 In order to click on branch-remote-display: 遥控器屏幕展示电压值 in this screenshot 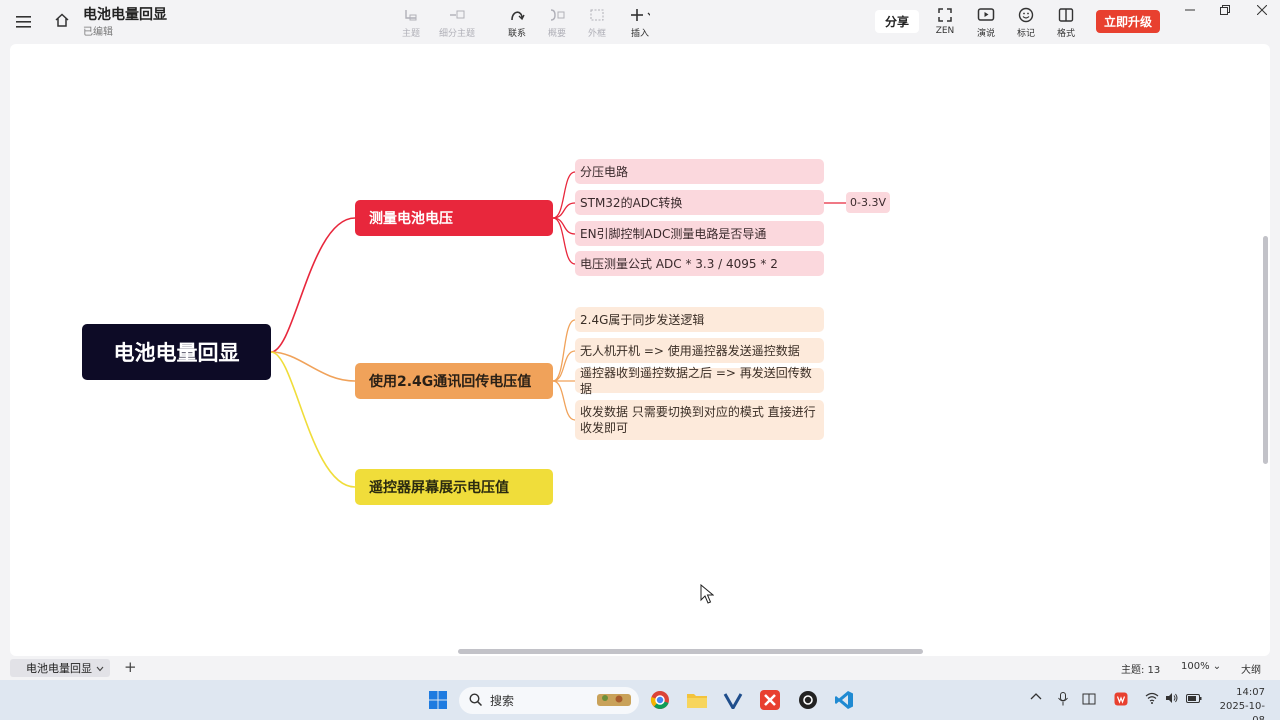, I will do `click(454, 487)`.